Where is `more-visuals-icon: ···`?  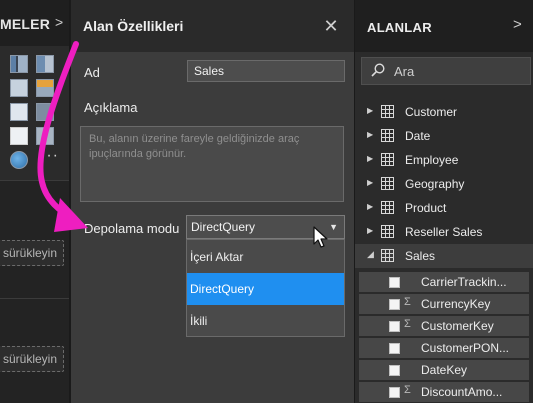 more-visuals-icon: ··· is located at coordinates (49, 156).